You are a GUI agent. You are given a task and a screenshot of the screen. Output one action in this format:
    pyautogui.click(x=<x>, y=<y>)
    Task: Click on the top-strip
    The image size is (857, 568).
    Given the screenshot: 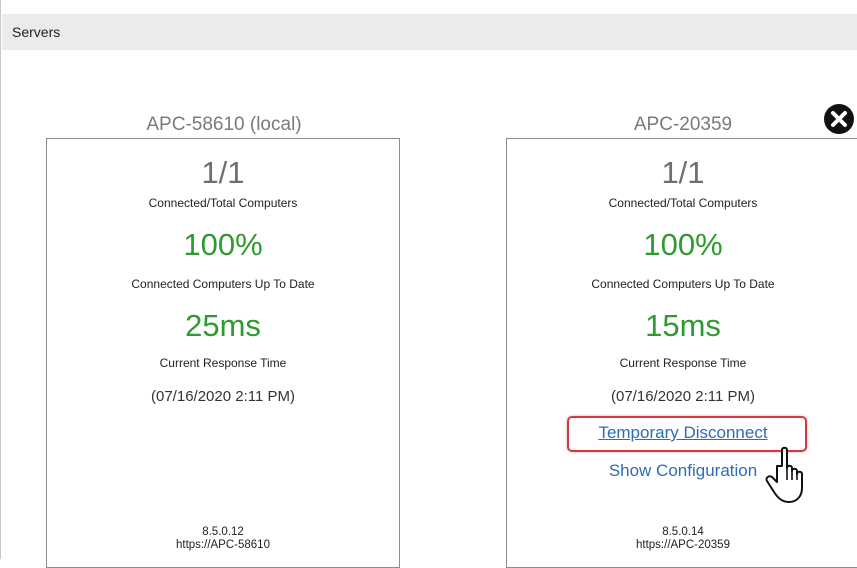 What is the action you would take?
    pyautogui.click(x=429, y=7)
    